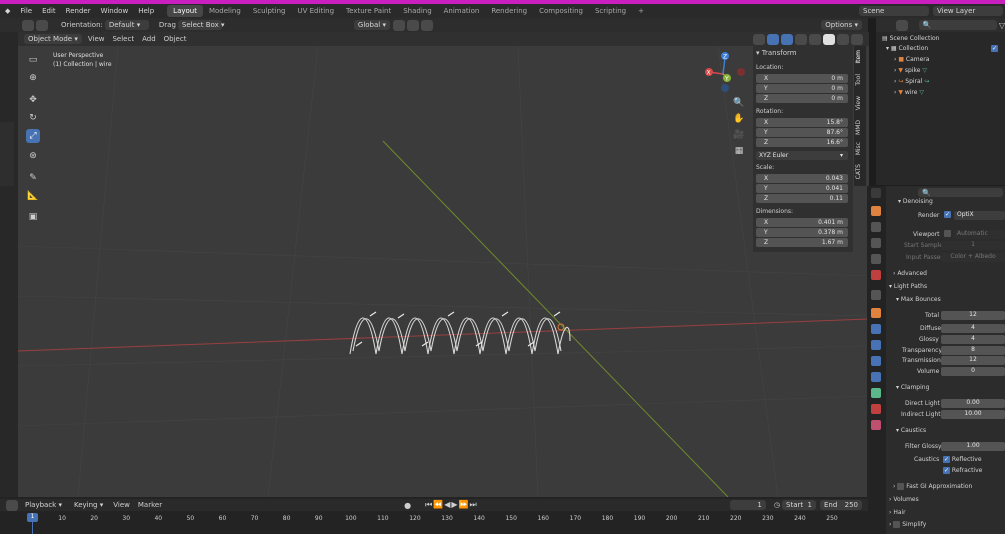 The height and width of the screenshot is (534, 1005). I want to click on modifiers-tab-icon, so click(876, 329).